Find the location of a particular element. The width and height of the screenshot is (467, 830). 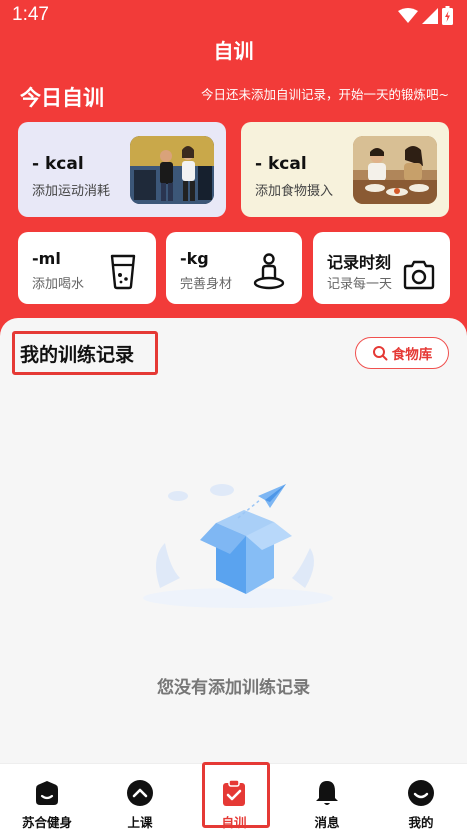

nav-class: 上课 is located at coordinates (140, 797).